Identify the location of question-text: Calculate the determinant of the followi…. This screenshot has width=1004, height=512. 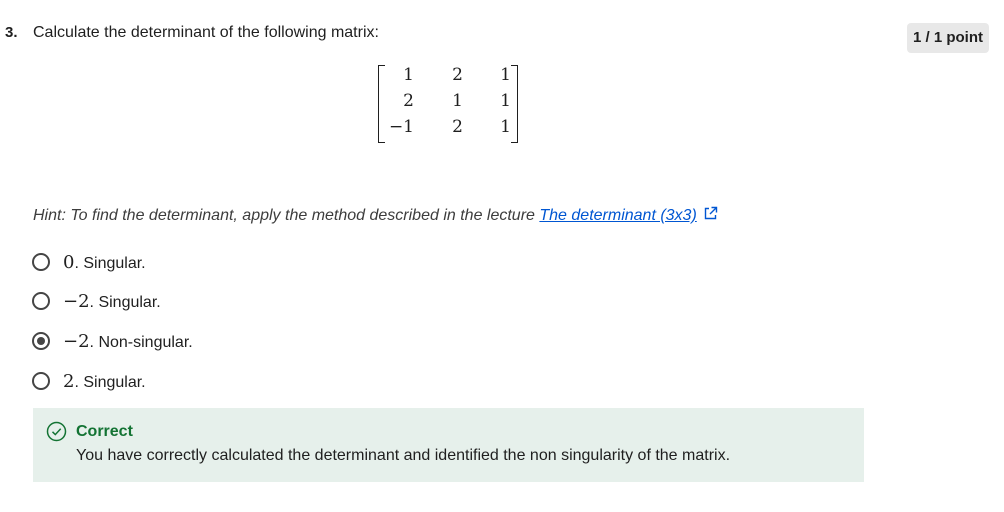
(206, 32).